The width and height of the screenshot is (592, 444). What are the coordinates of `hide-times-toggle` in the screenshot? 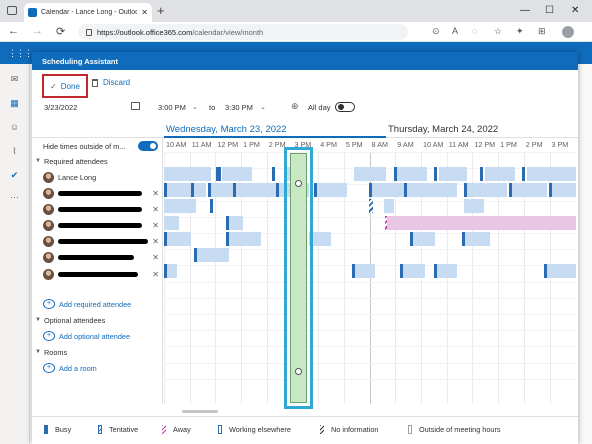 It's located at (148, 146).